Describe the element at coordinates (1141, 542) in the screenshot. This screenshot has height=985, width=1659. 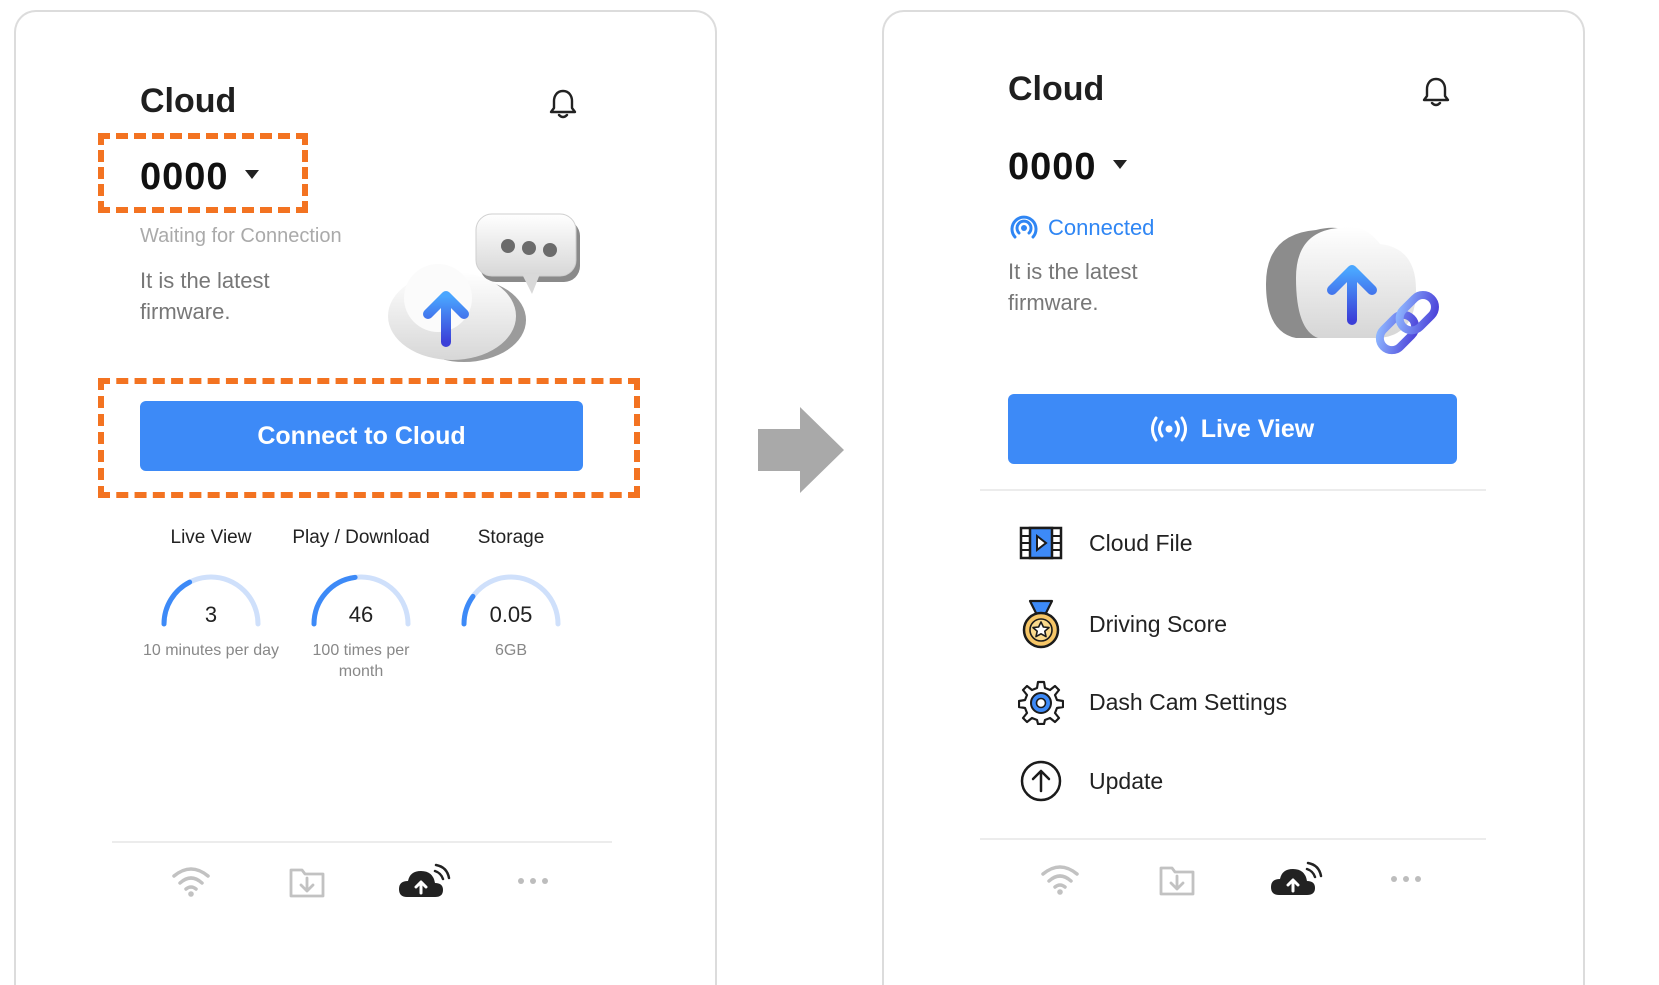
I see `menu-item-label: Cloud File` at that location.